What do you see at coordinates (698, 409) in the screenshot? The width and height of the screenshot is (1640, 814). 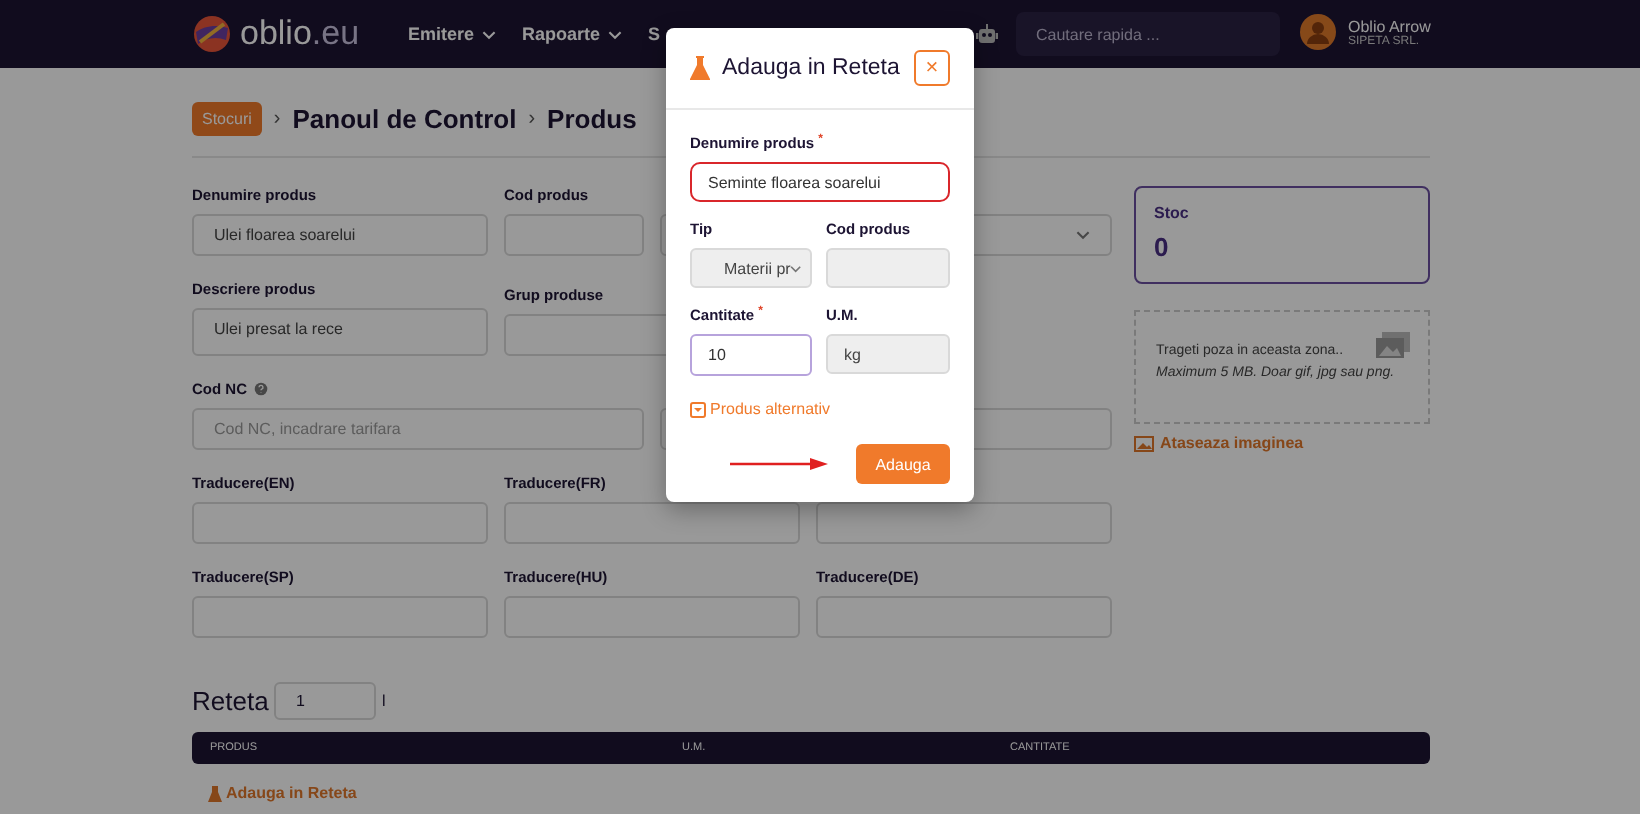 I see `collapse-icon` at bounding box center [698, 409].